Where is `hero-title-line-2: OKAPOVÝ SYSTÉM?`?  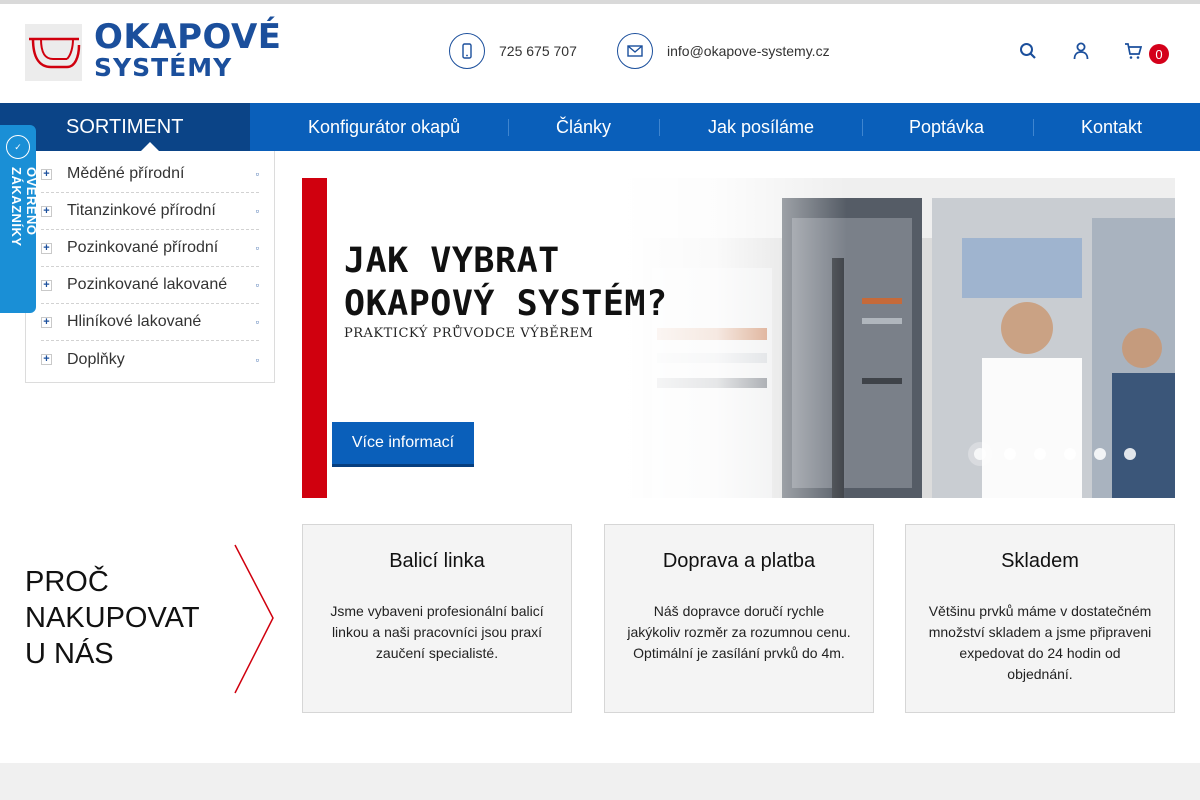 hero-title-line-2: OKAPOVÝ SYSTÉM? is located at coordinates (506, 304).